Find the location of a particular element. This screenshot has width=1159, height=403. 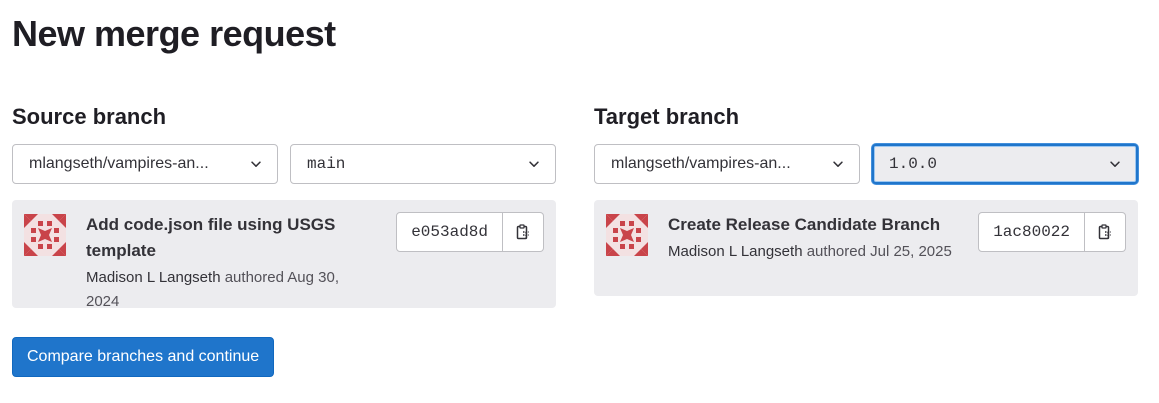

source-branch-dropdown: main is located at coordinates (423, 164).